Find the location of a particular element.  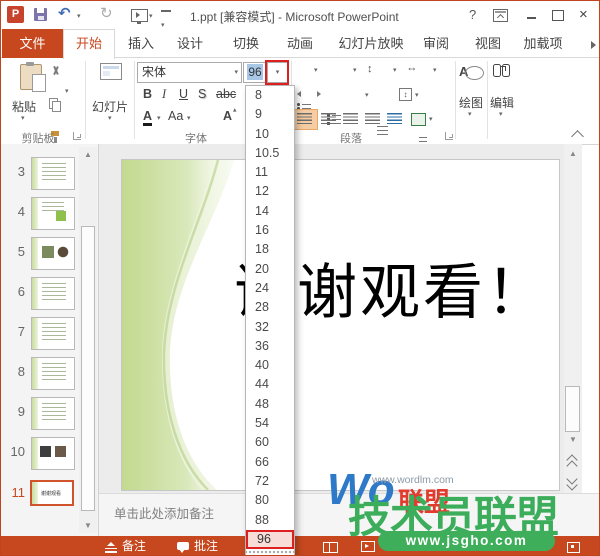

slide-thumbnail-6: 6 is located at coordinates (40, 295).